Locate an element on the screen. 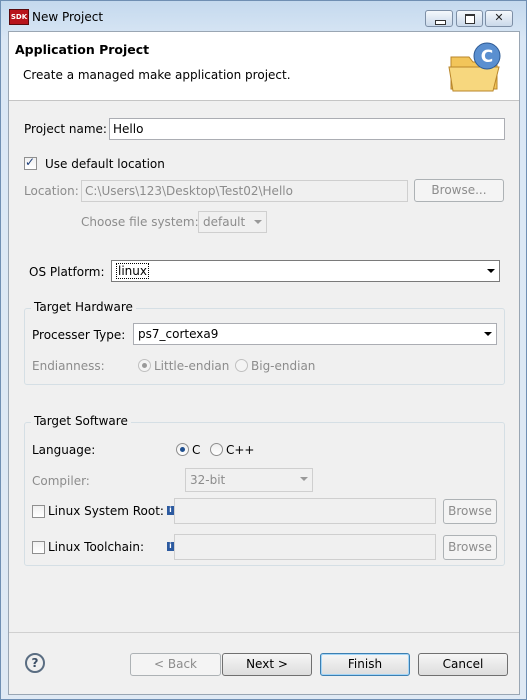 The image size is (527, 700). finish-button: Finish is located at coordinates (365, 664).